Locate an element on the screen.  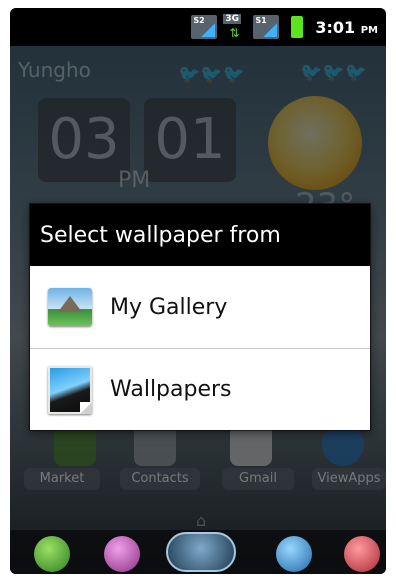
phone-icon is located at coordinates (52, 554).